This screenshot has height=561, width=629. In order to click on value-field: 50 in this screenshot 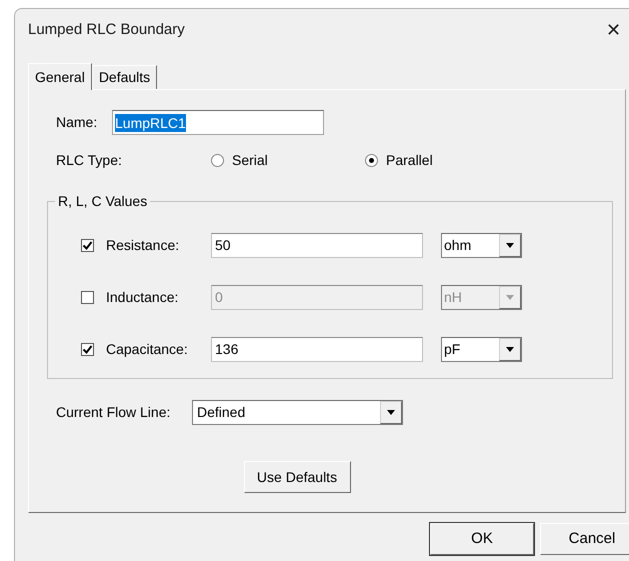, I will do `click(317, 245)`.